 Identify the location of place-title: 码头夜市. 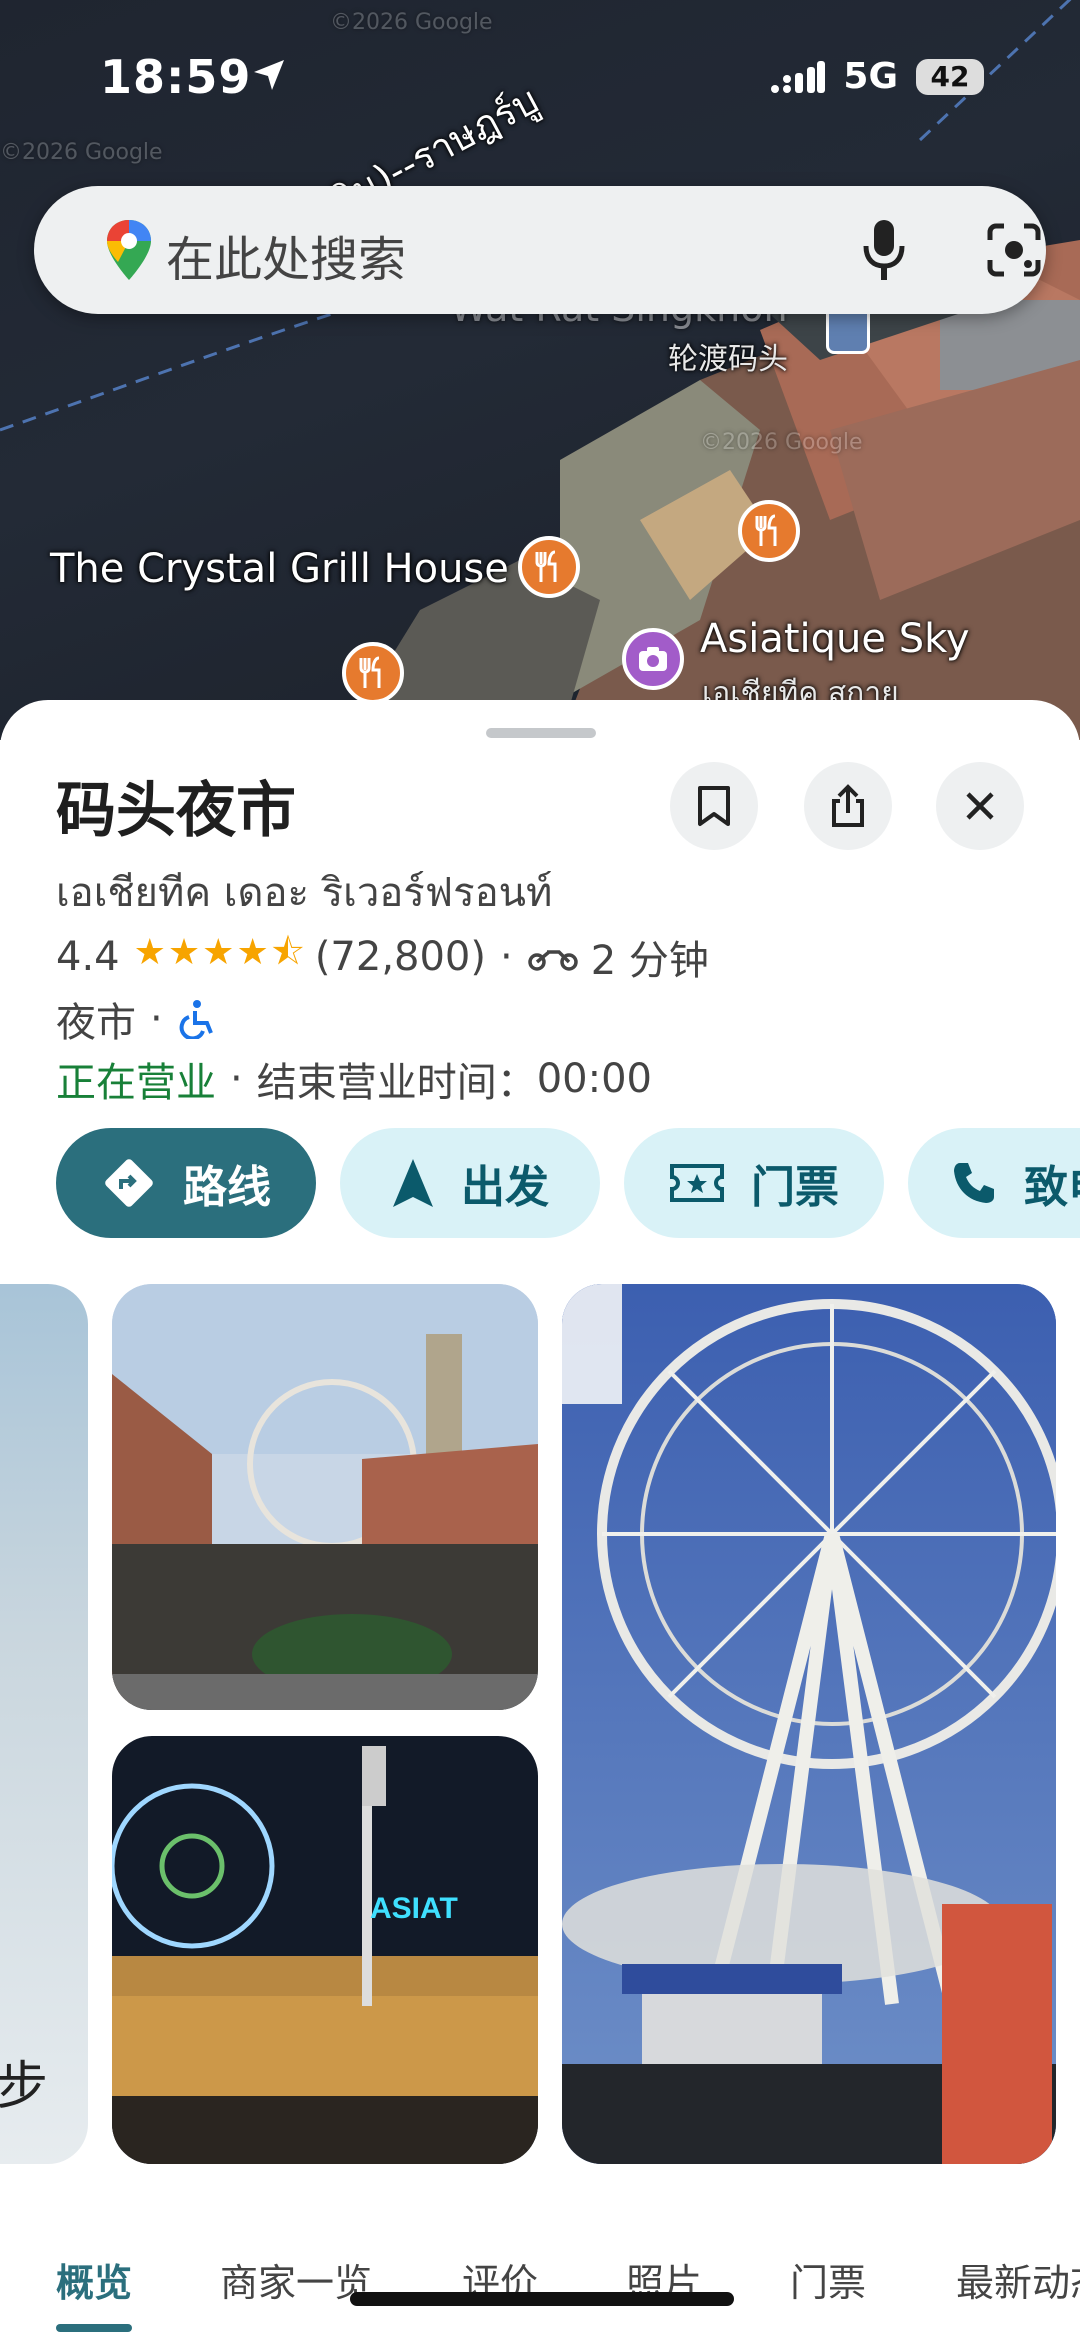
(176, 811).